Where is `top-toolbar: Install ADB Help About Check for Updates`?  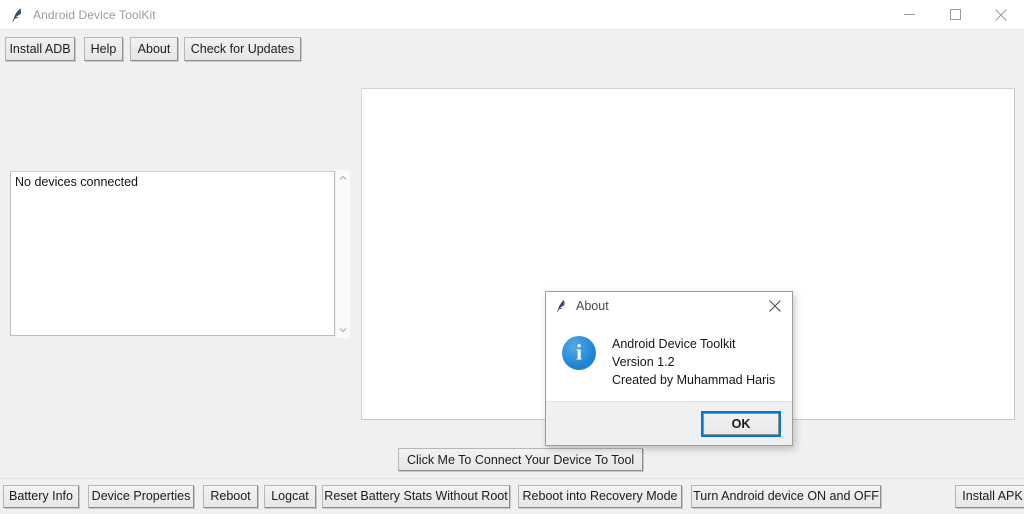
top-toolbar: Install ADB Help About Check for Updates is located at coordinates (512, 49).